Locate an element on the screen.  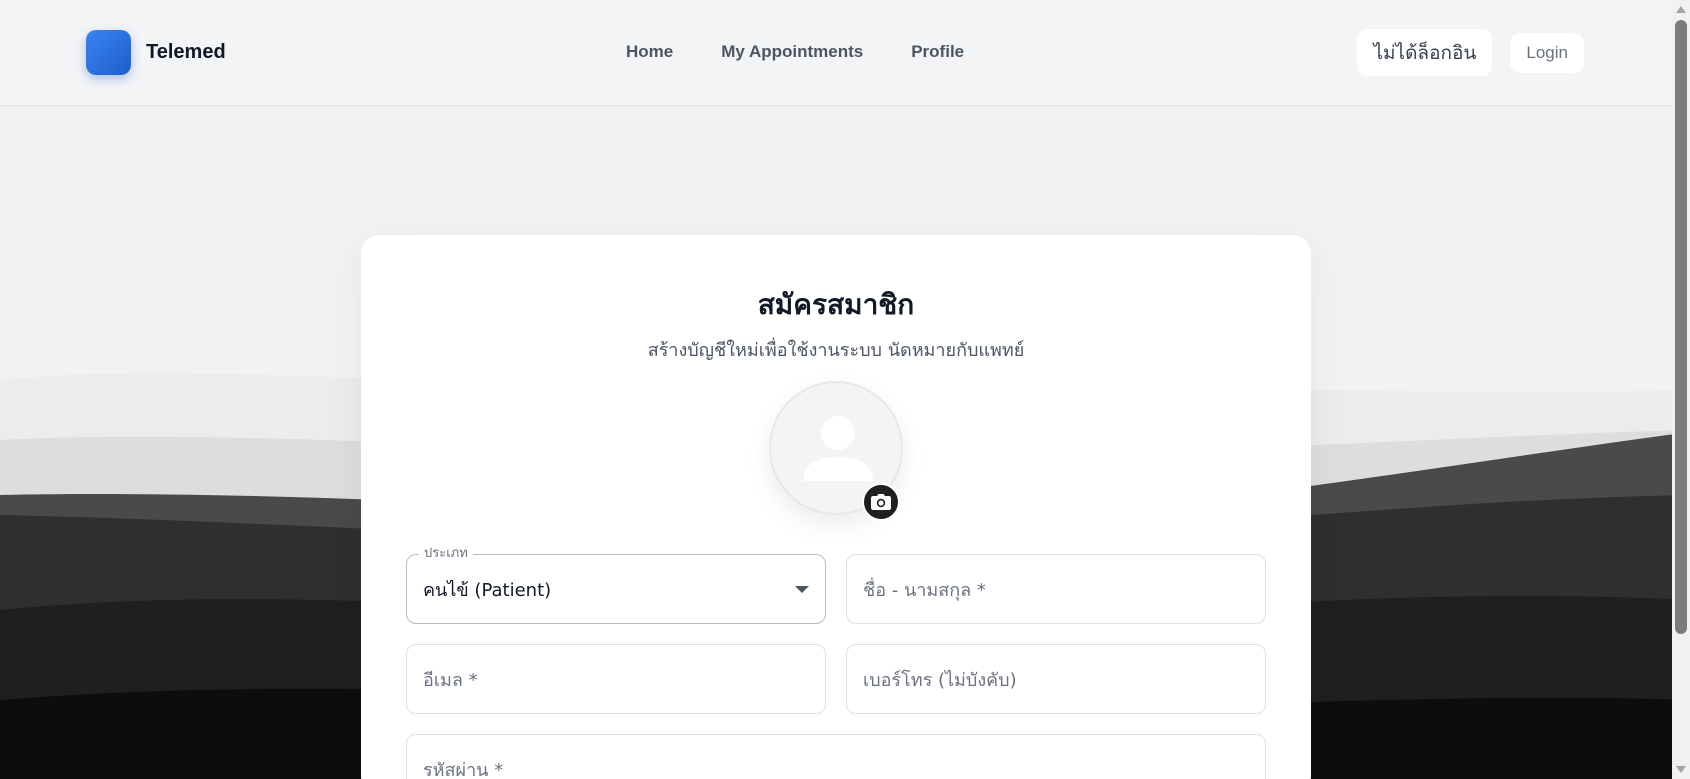
password-placeholder: รหัสผ่าน * is located at coordinates (463, 769).